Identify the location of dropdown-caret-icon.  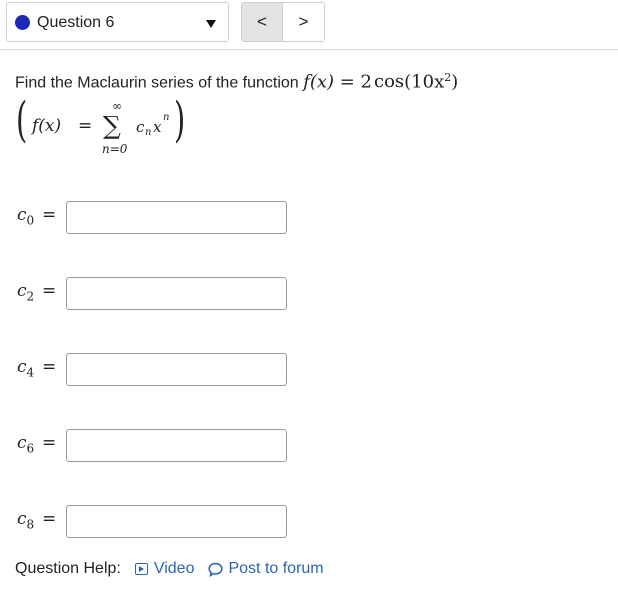
(211, 24).